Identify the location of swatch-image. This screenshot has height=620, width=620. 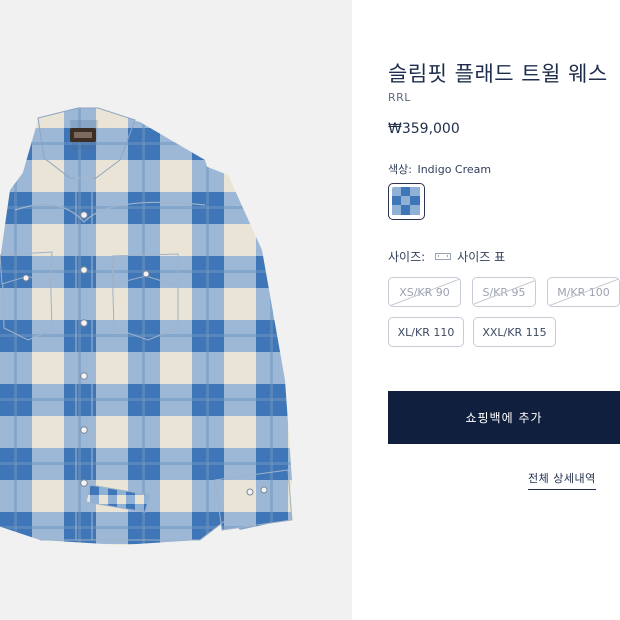
(406, 201).